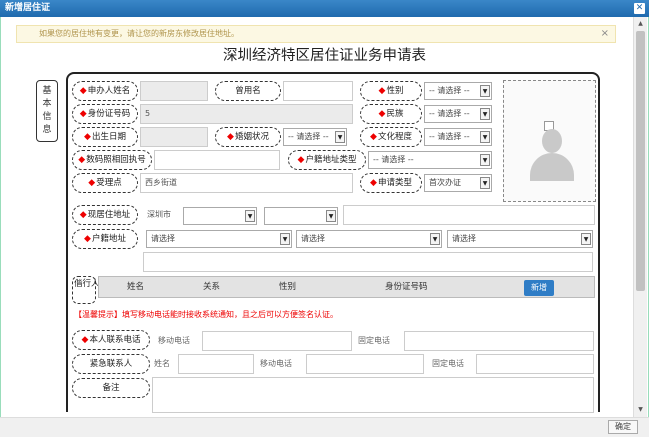 This screenshot has width=649, height=437. What do you see at coordinates (391, 114) in the screenshot?
I see `ethnicity-label: ◆民族` at bounding box center [391, 114].